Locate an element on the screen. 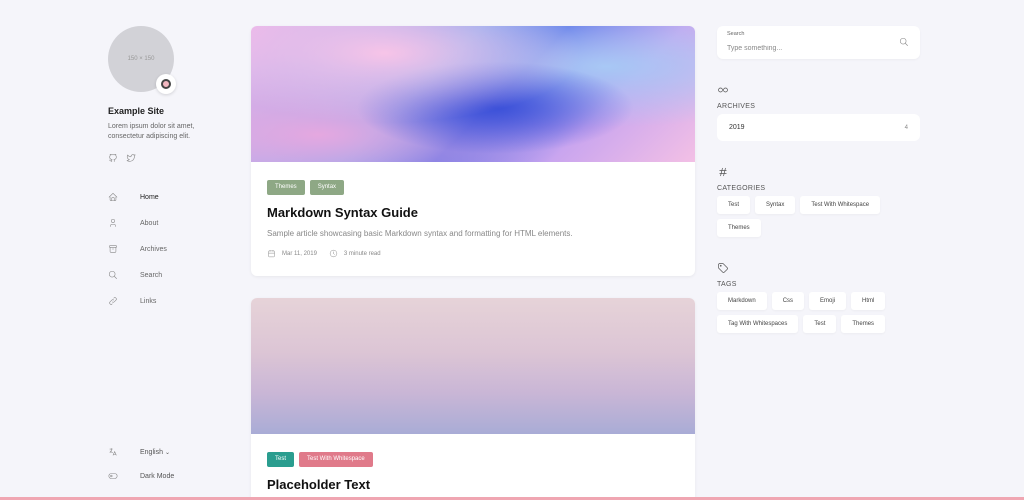  category-badge: Test is located at coordinates (281, 459).